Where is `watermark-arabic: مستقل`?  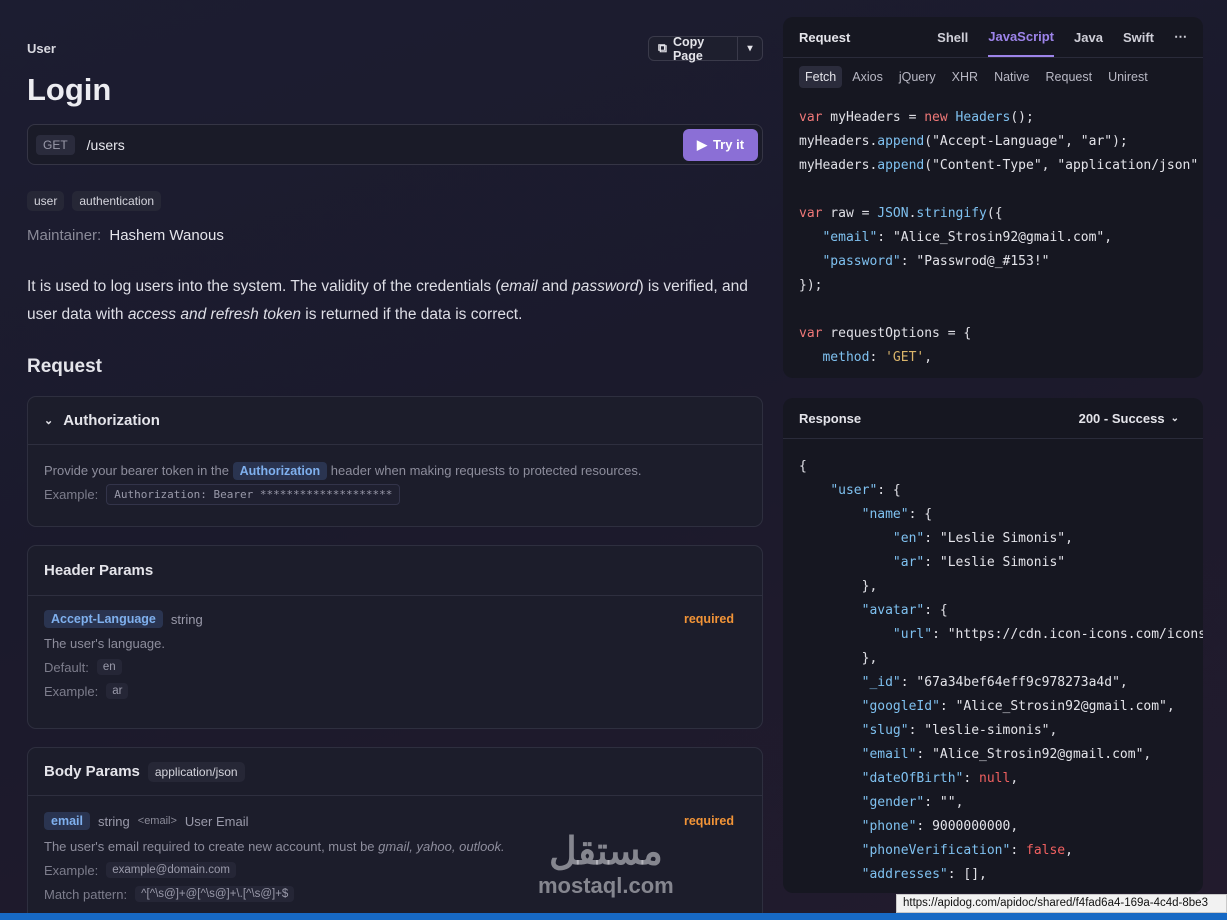
watermark-arabic: مستقل is located at coordinates (605, 852).